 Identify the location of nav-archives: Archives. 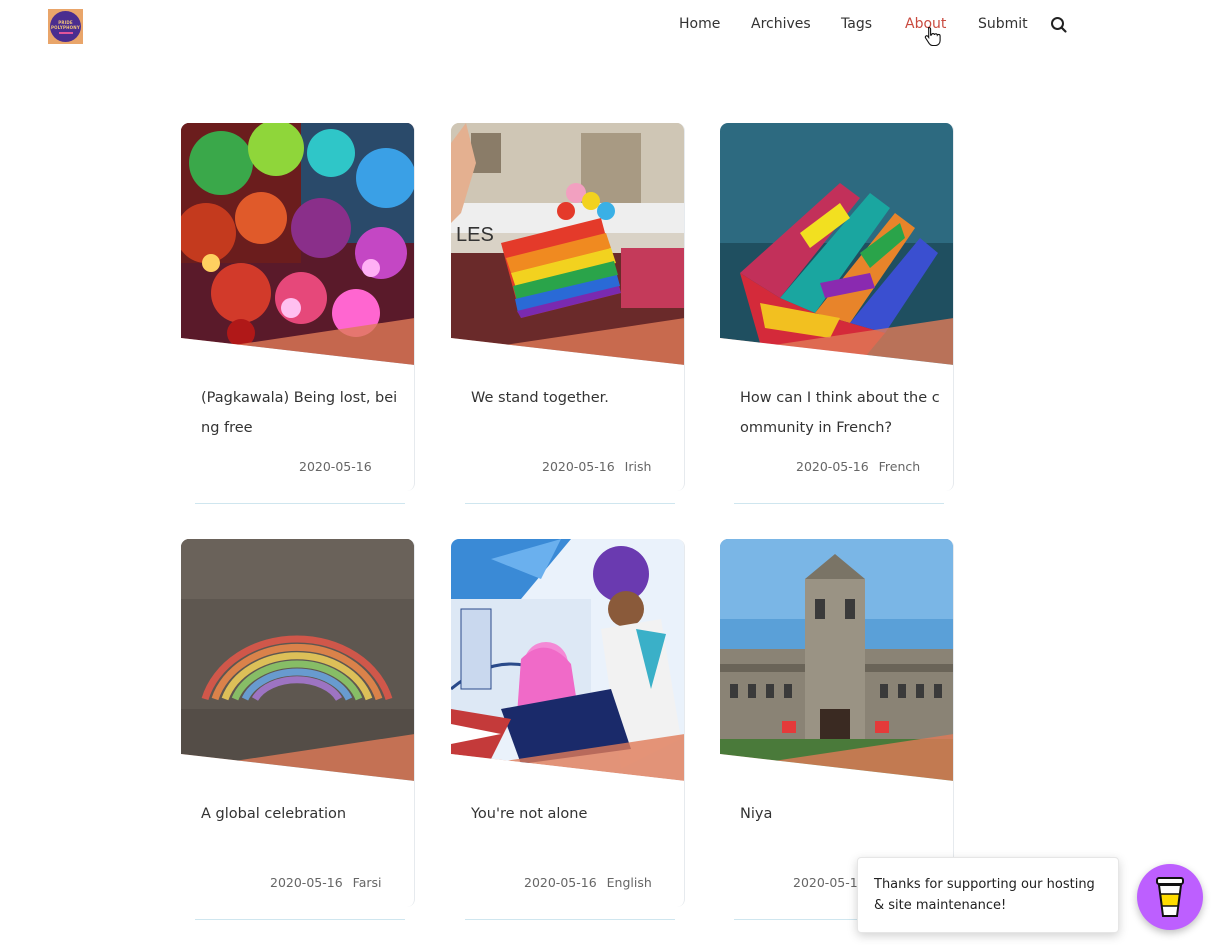
(781, 24).